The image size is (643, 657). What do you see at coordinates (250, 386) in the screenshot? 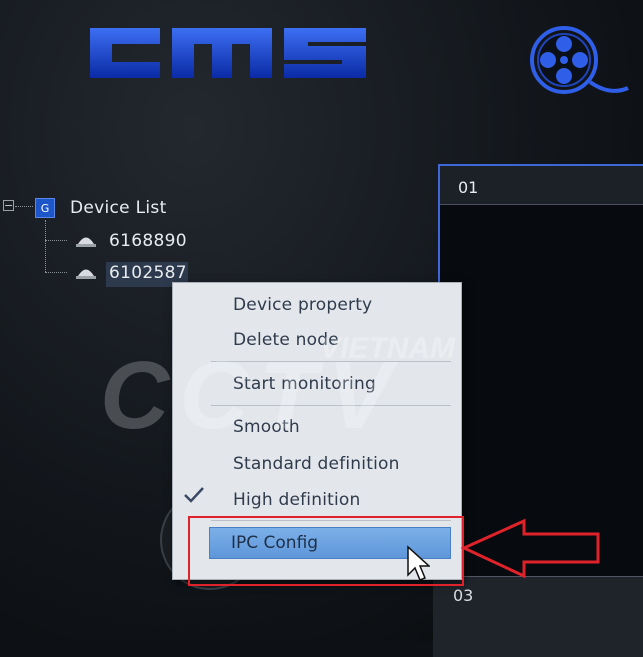
I see `watermark-main-text: CCTV` at bounding box center [250, 386].